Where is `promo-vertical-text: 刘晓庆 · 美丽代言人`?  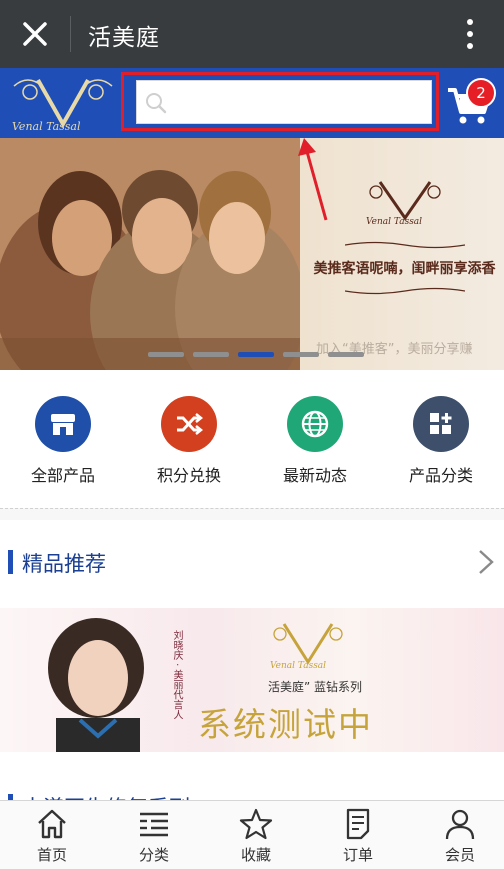 promo-vertical-text: 刘晓庆 · 美丽代言人 is located at coordinates (176, 675).